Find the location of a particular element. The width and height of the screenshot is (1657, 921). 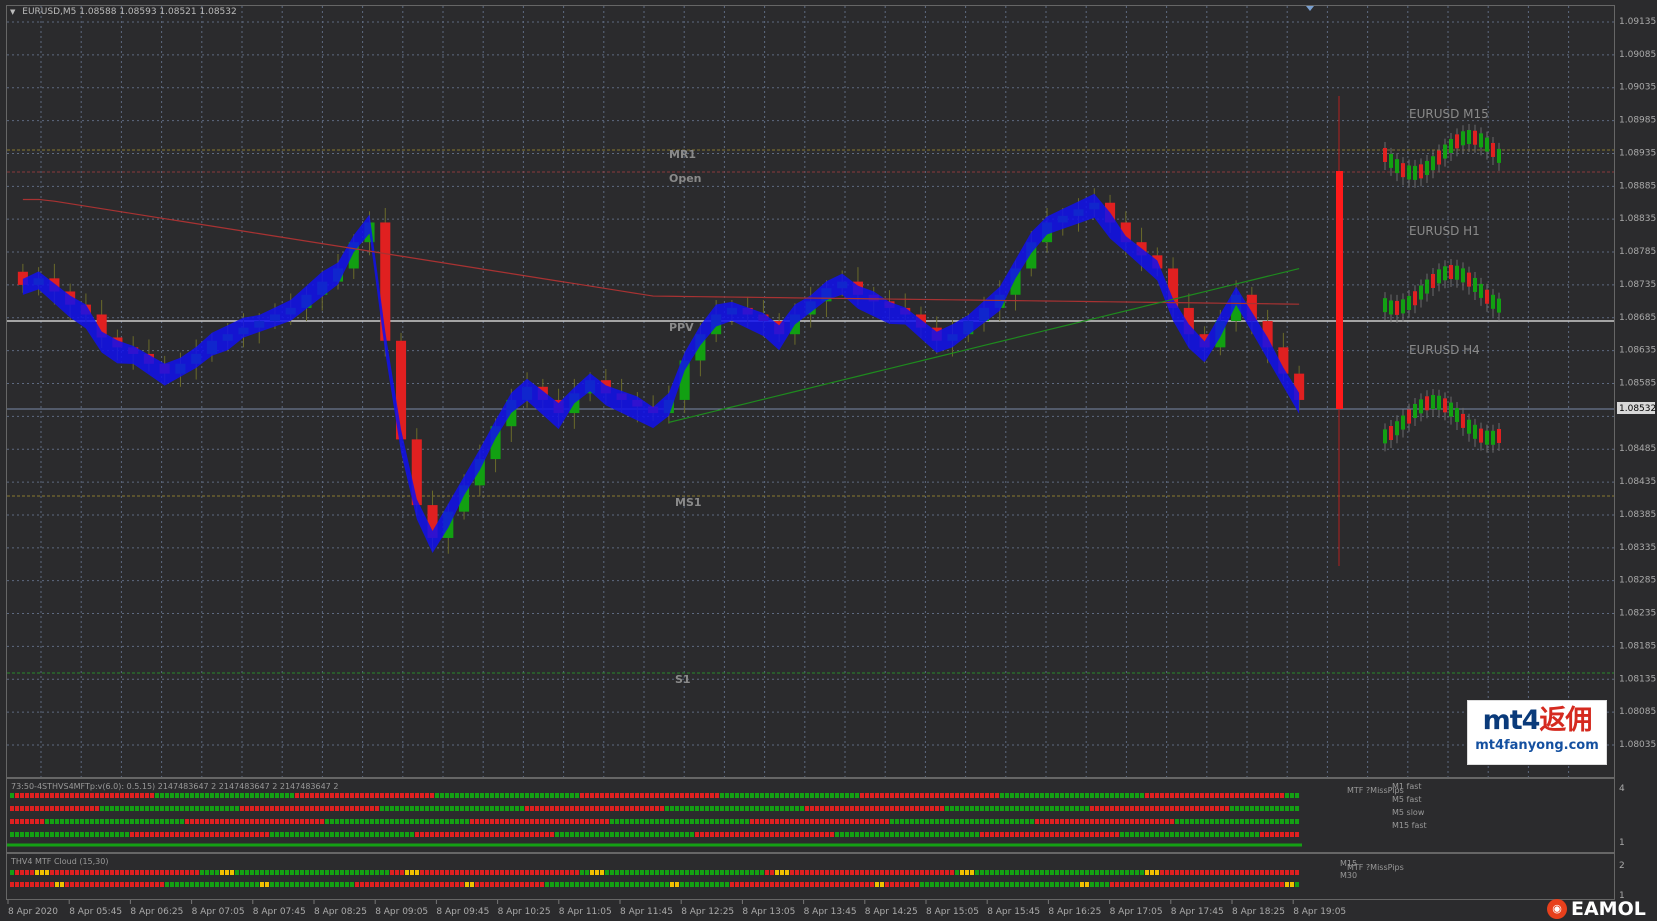

price-tick-label: 1.08935 is located at coordinates (1637, 153).